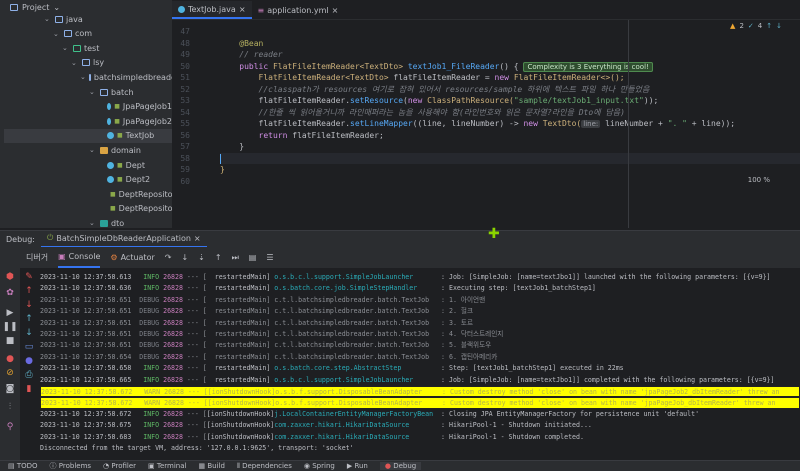 This screenshot has height=471, width=800. What do you see at coordinates (86, 311) in the screenshot?
I see `log-timestamp: 2023-11-10 12:37:58.651` at bounding box center [86, 311].